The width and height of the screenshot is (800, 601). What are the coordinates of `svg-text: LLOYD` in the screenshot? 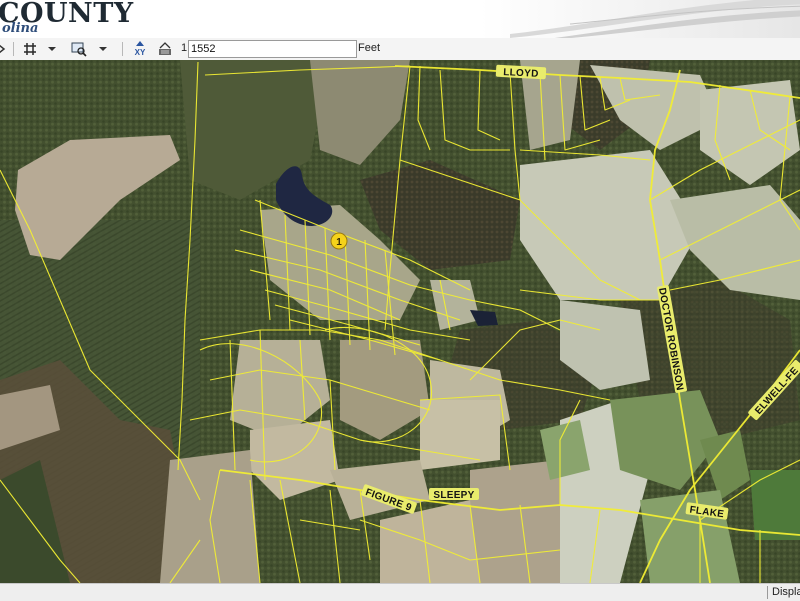 It's located at (521, 73).